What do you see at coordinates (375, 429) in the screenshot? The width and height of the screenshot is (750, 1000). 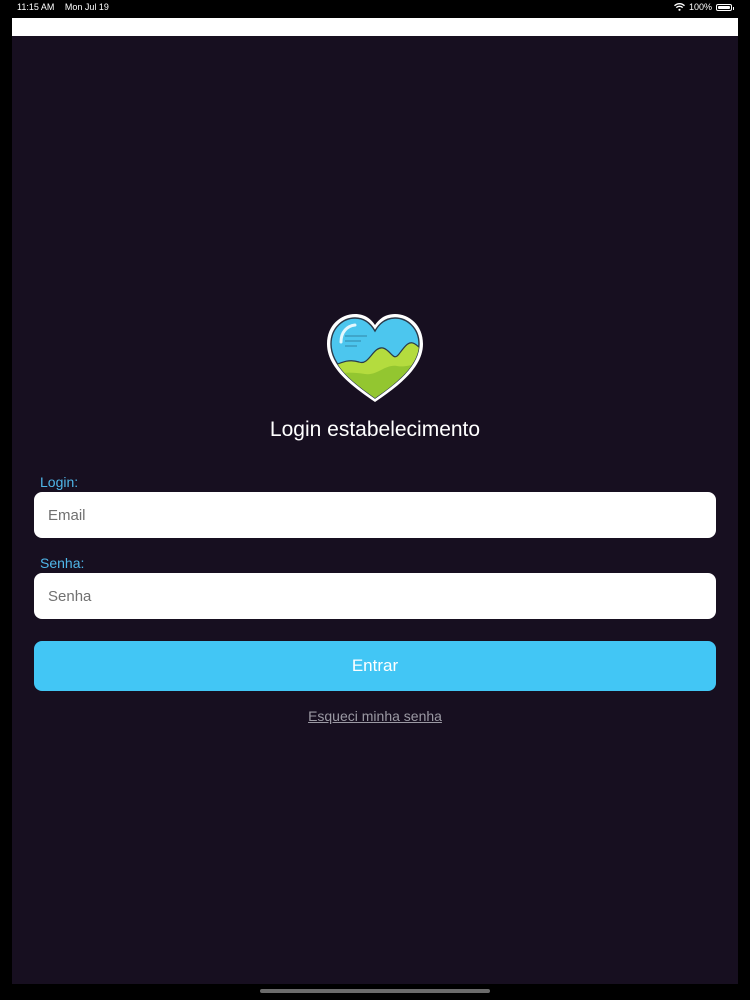 I see `page-title: Login estabelecimento` at bounding box center [375, 429].